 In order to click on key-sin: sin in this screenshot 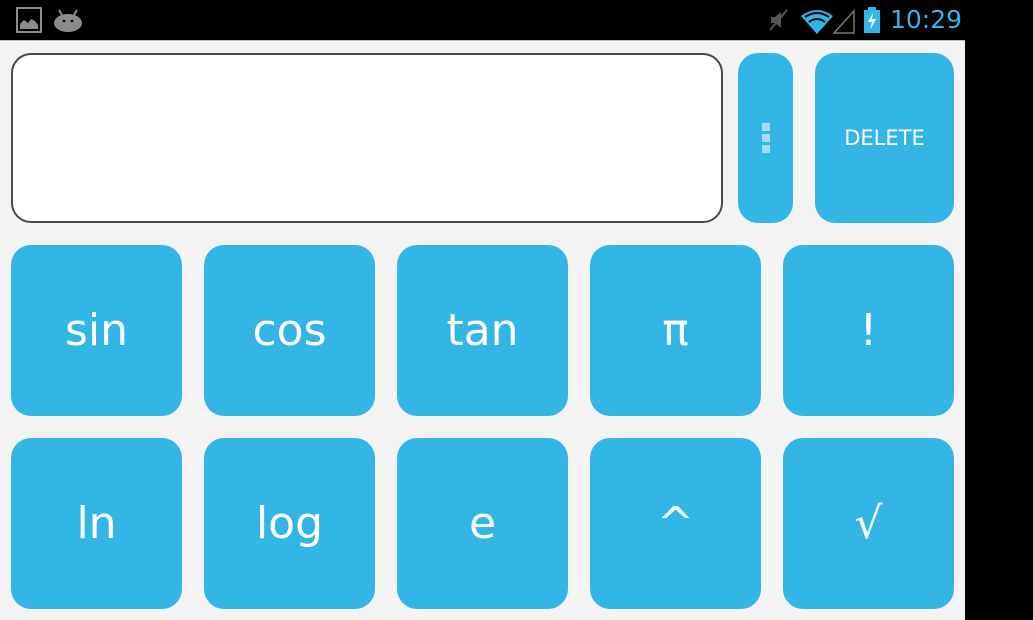, I will do `click(96, 330)`.